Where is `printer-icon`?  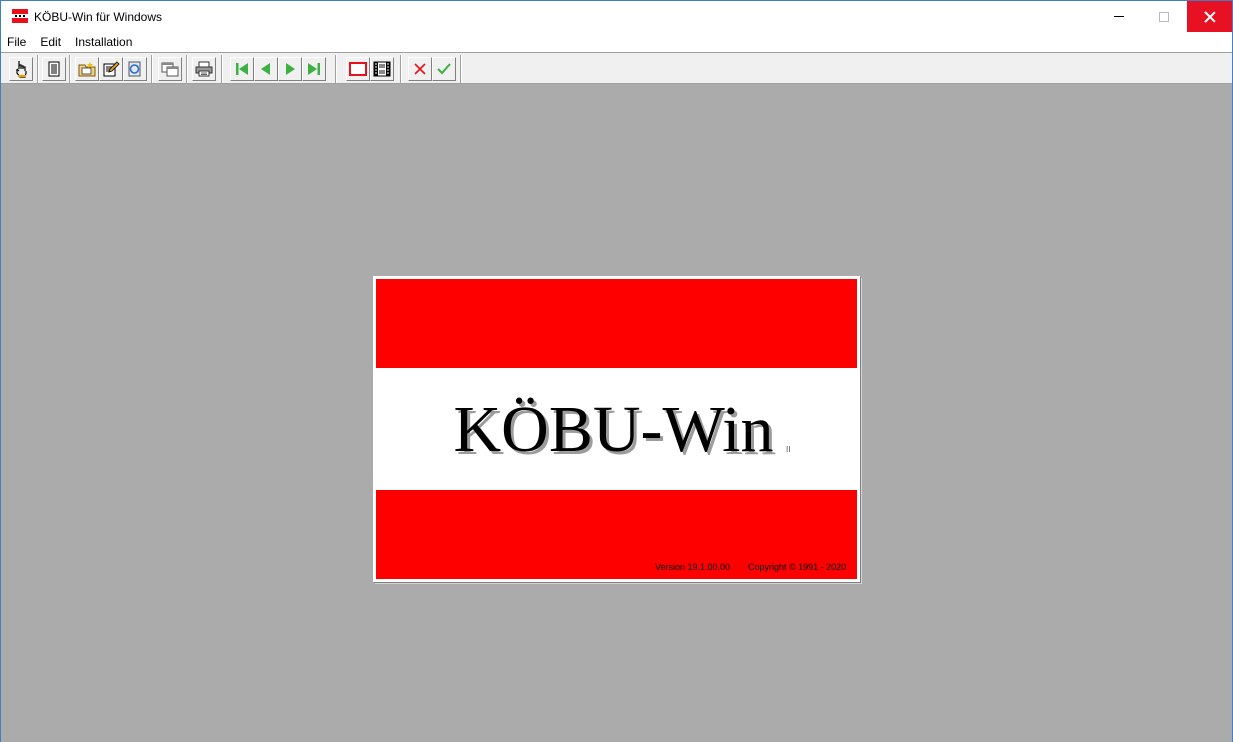 printer-icon is located at coordinates (204, 69).